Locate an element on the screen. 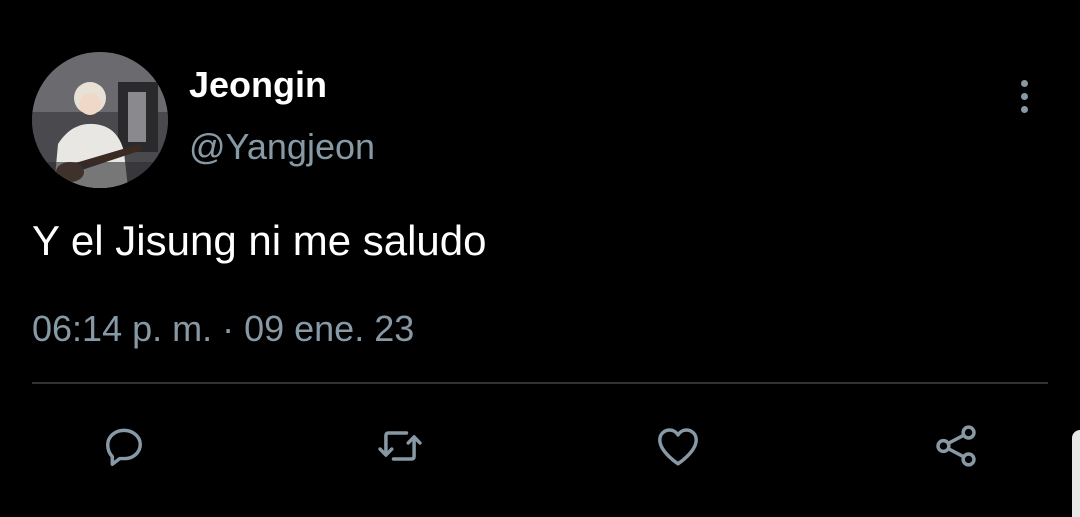 This screenshot has width=1080, height=517. more-vertical-icon is located at coordinates (1024, 96).